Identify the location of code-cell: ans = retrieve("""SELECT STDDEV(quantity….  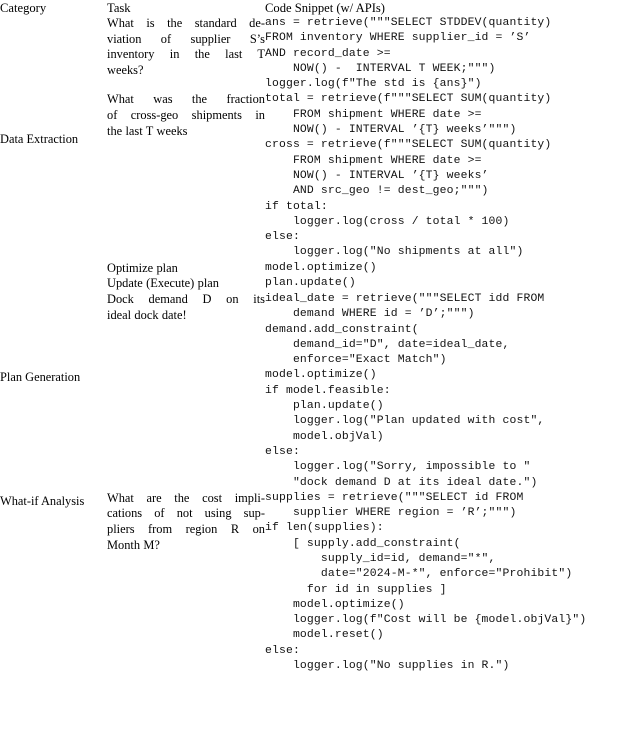
(452, 54).